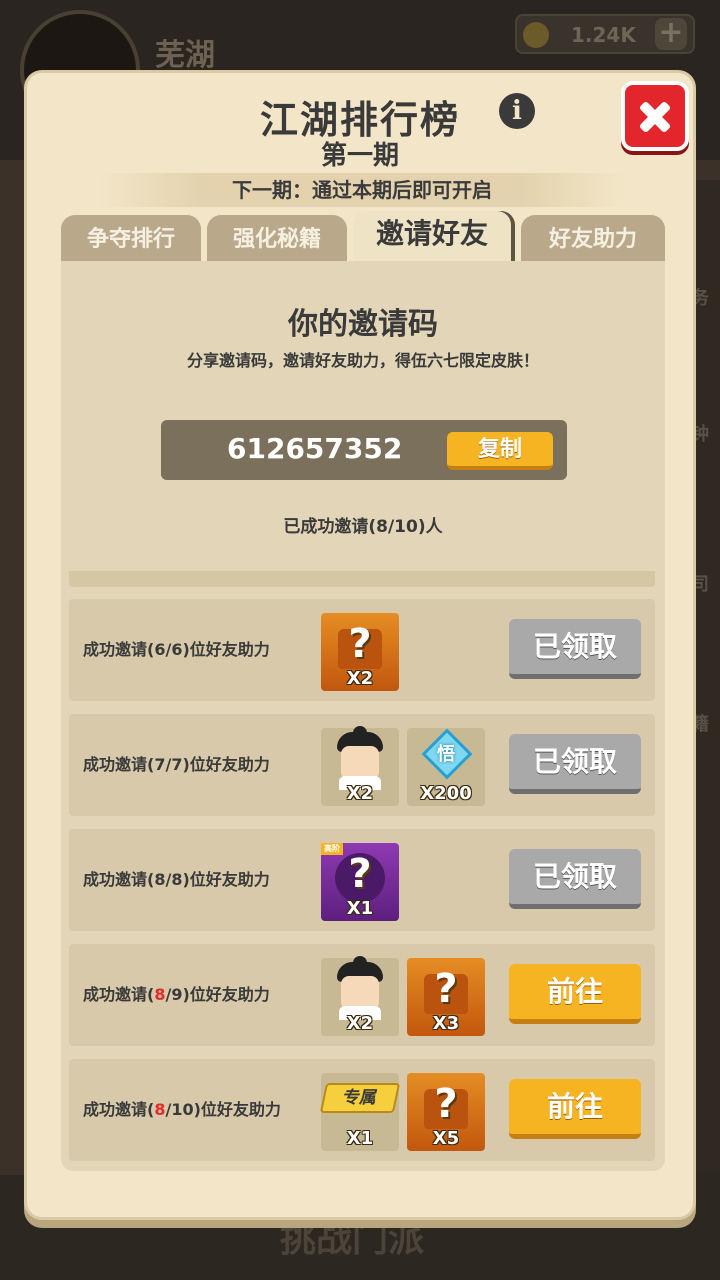 The image size is (720, 1280). What do you see at coordinates (217, 994) in the screenshot?
I see `label-rest: /9)位好友助力` at bounding box center [217, 994].